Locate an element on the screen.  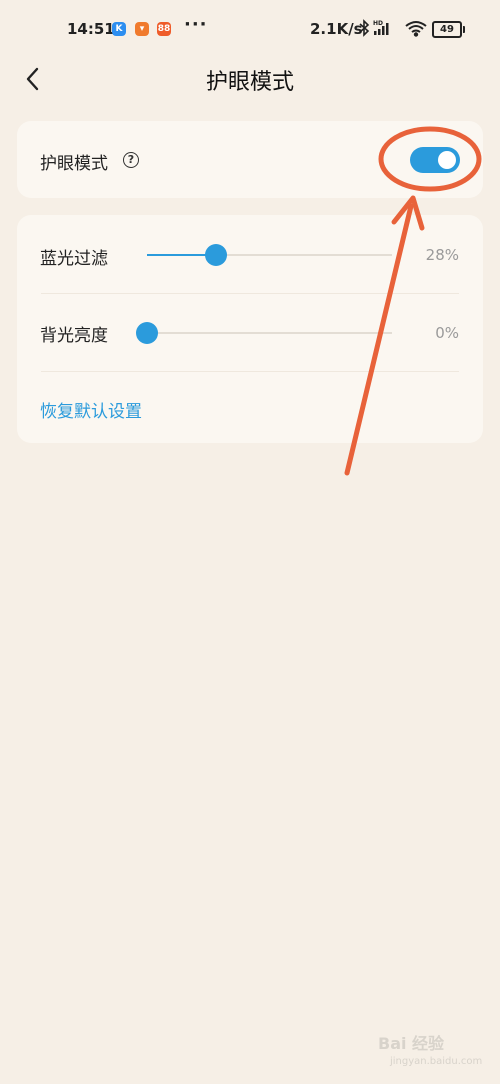
wifi-icon is located at coordinates (416, 29).